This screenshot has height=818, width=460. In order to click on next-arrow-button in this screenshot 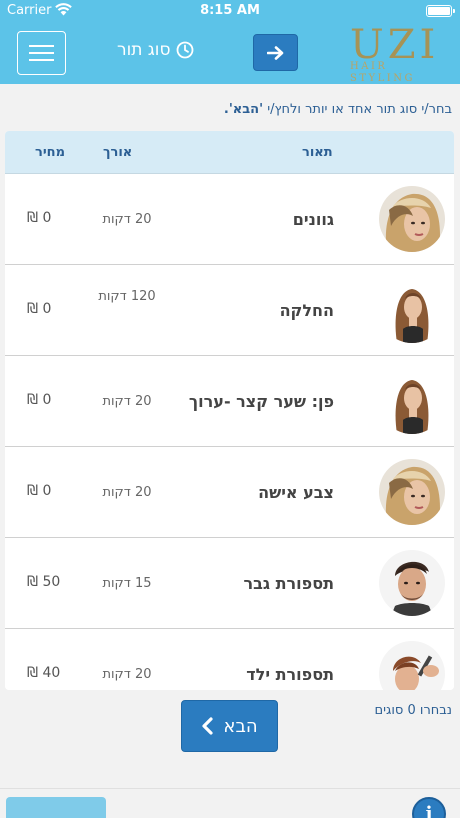, I will do `click(275, 52)`.